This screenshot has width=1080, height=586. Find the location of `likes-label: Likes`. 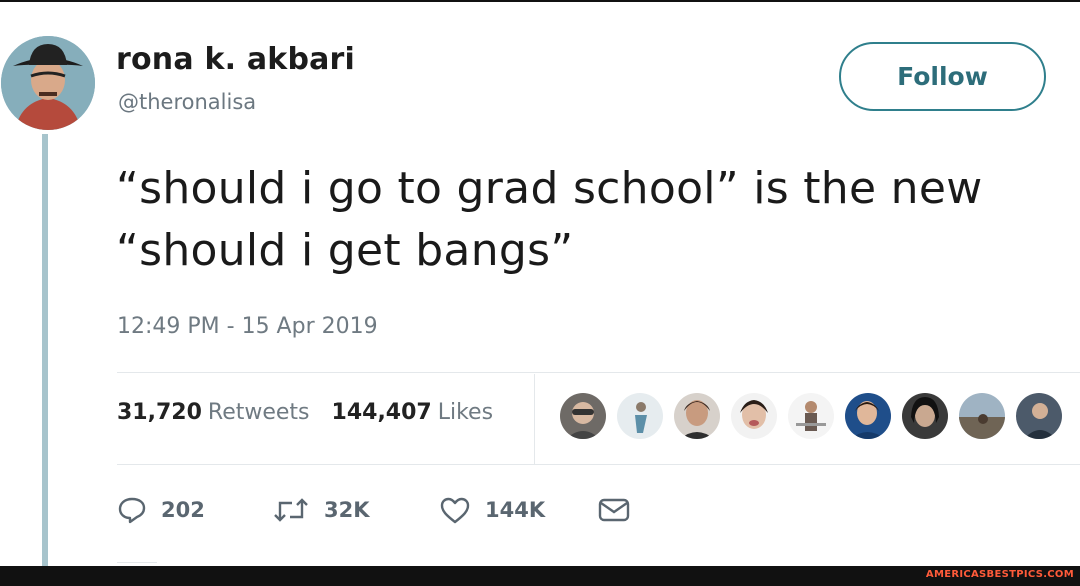

likes-label: Likes is located at coordinates (465, 412).